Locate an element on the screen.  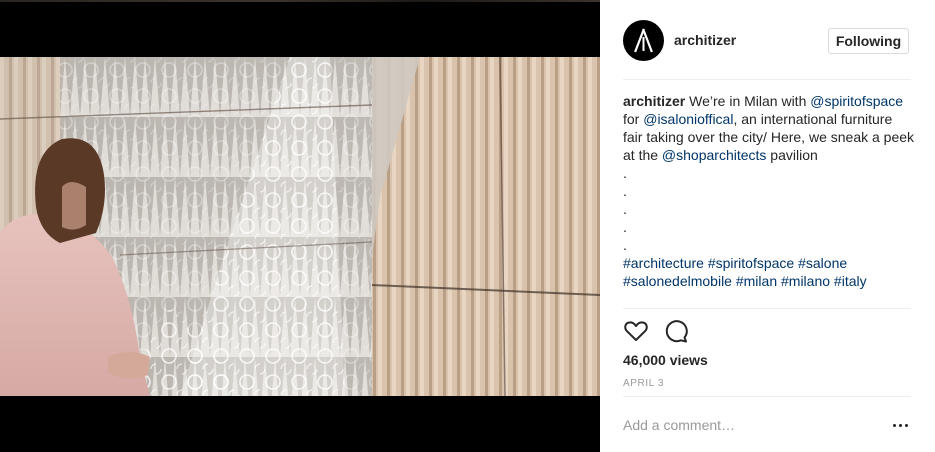
hashtag-link: #italy is located at coordinates (850, 281).